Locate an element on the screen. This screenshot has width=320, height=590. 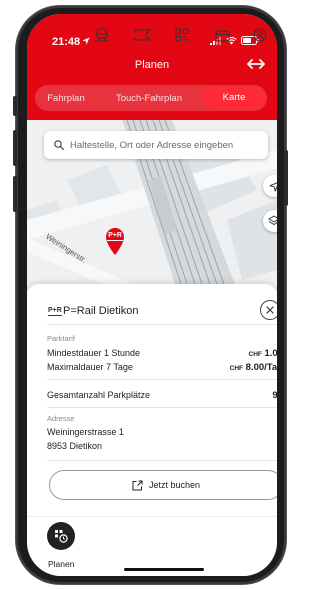
tariff-label: Parktarif is located at coordinates (61, 338).